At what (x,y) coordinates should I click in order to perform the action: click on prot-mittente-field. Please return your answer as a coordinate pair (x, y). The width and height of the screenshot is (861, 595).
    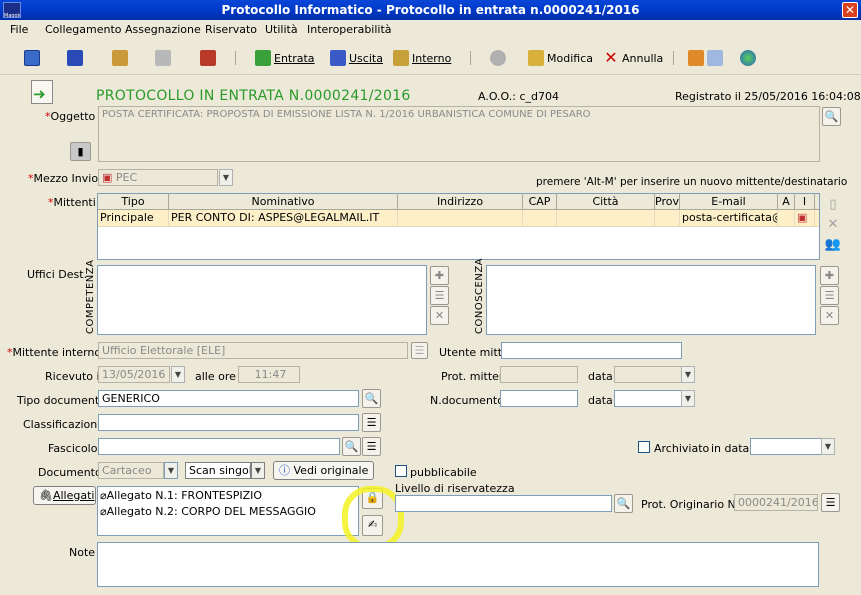
    Looking at the image, I should click on (539, 374).